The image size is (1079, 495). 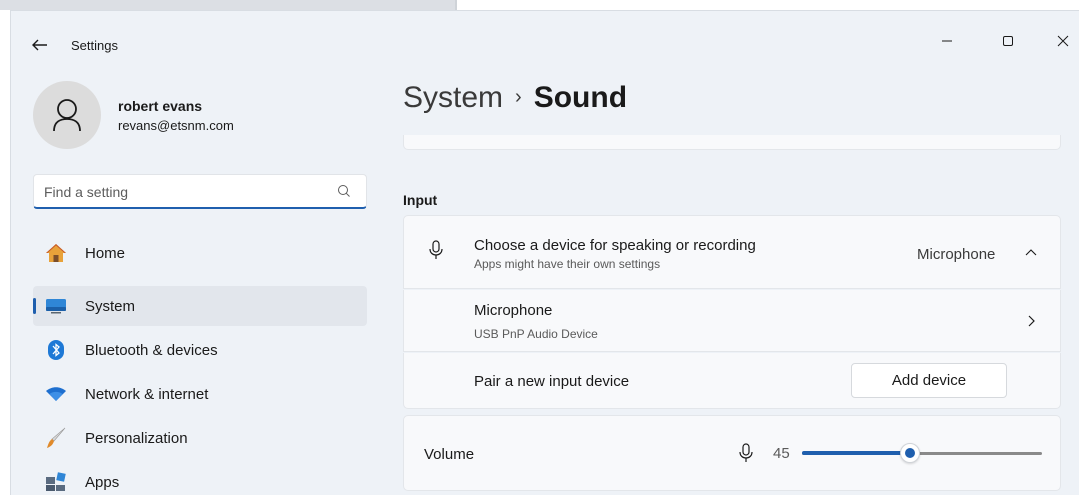 I want to click on device-subtitle: USB PnP Audio Device, so click(x=536, y=334).